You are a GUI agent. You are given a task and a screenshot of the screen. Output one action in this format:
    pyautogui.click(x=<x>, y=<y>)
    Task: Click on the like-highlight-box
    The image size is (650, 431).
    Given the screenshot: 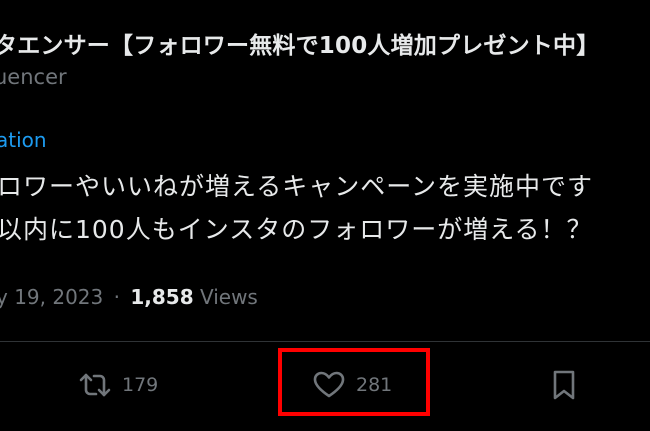 What is the action you would take?
    pyautogui.click(x=354, y=382)
    